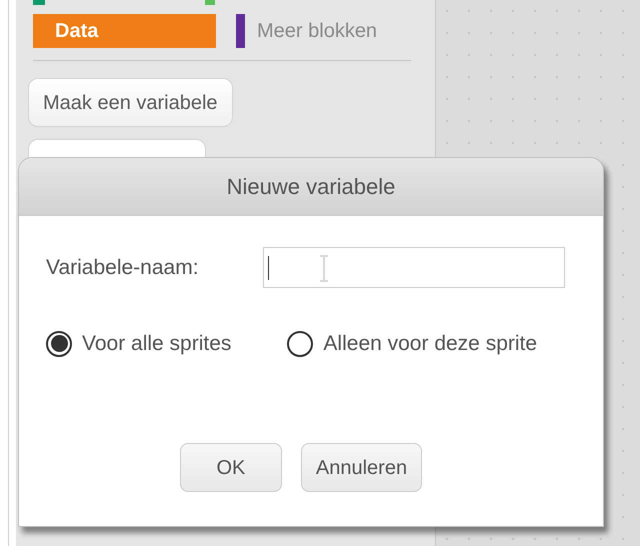  What do you see at coordinates (361, 467) in the screenshot?
I see `dialog-button: Annuleren` at bounding box center [361, 467].